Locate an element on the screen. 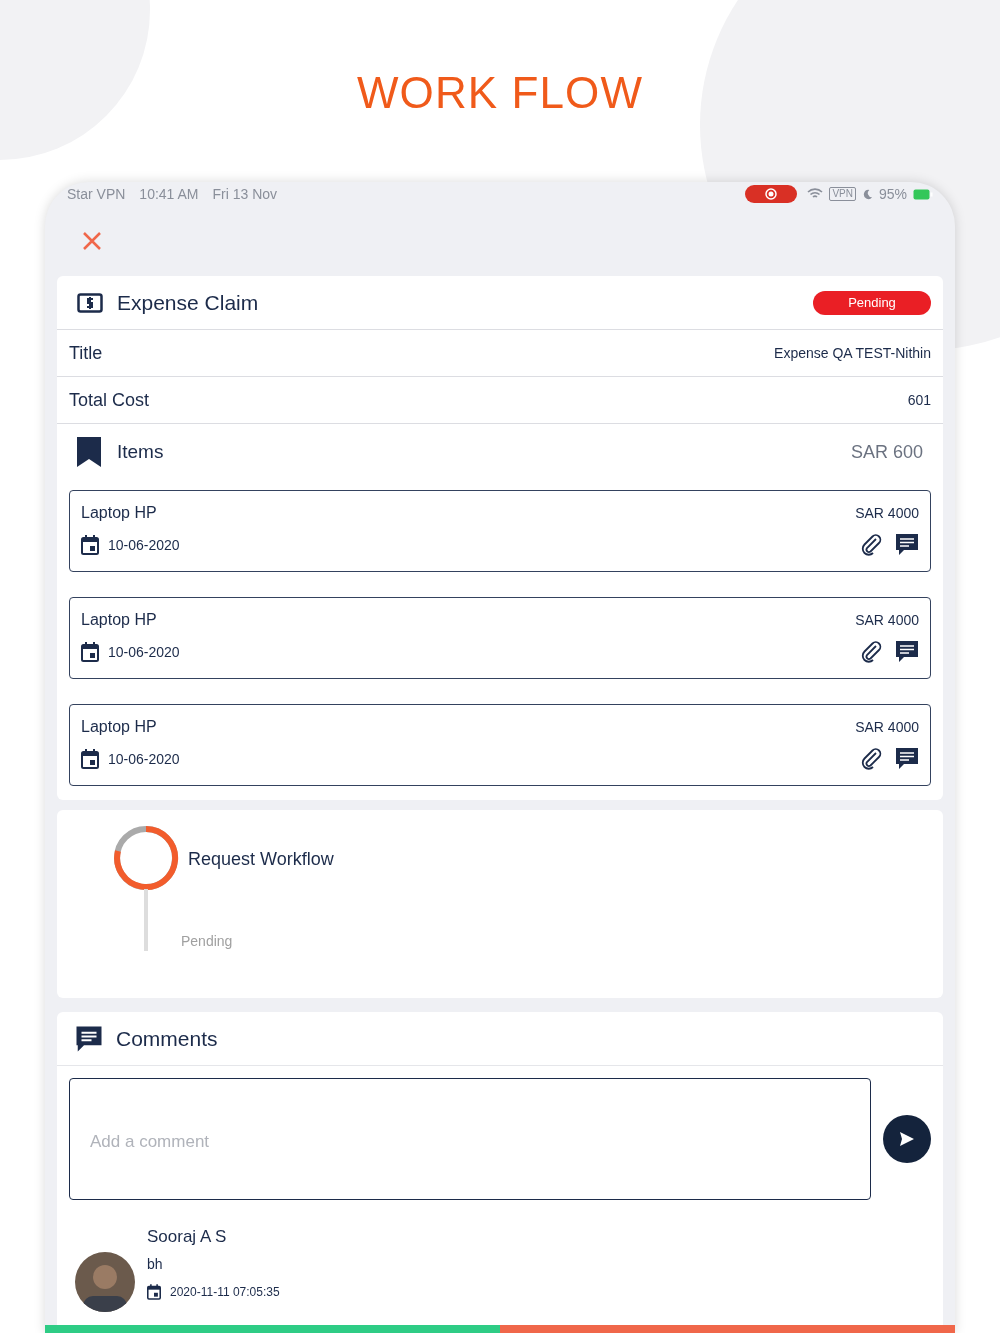  field-value: Expense QA TEST-Nithin is located at coordinates (852, 353).